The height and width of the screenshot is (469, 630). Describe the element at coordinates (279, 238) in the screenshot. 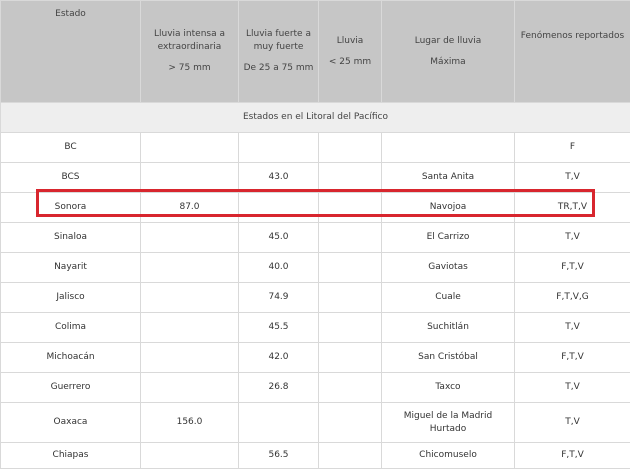

I see `cell-fuerte: 45.0` at that location.